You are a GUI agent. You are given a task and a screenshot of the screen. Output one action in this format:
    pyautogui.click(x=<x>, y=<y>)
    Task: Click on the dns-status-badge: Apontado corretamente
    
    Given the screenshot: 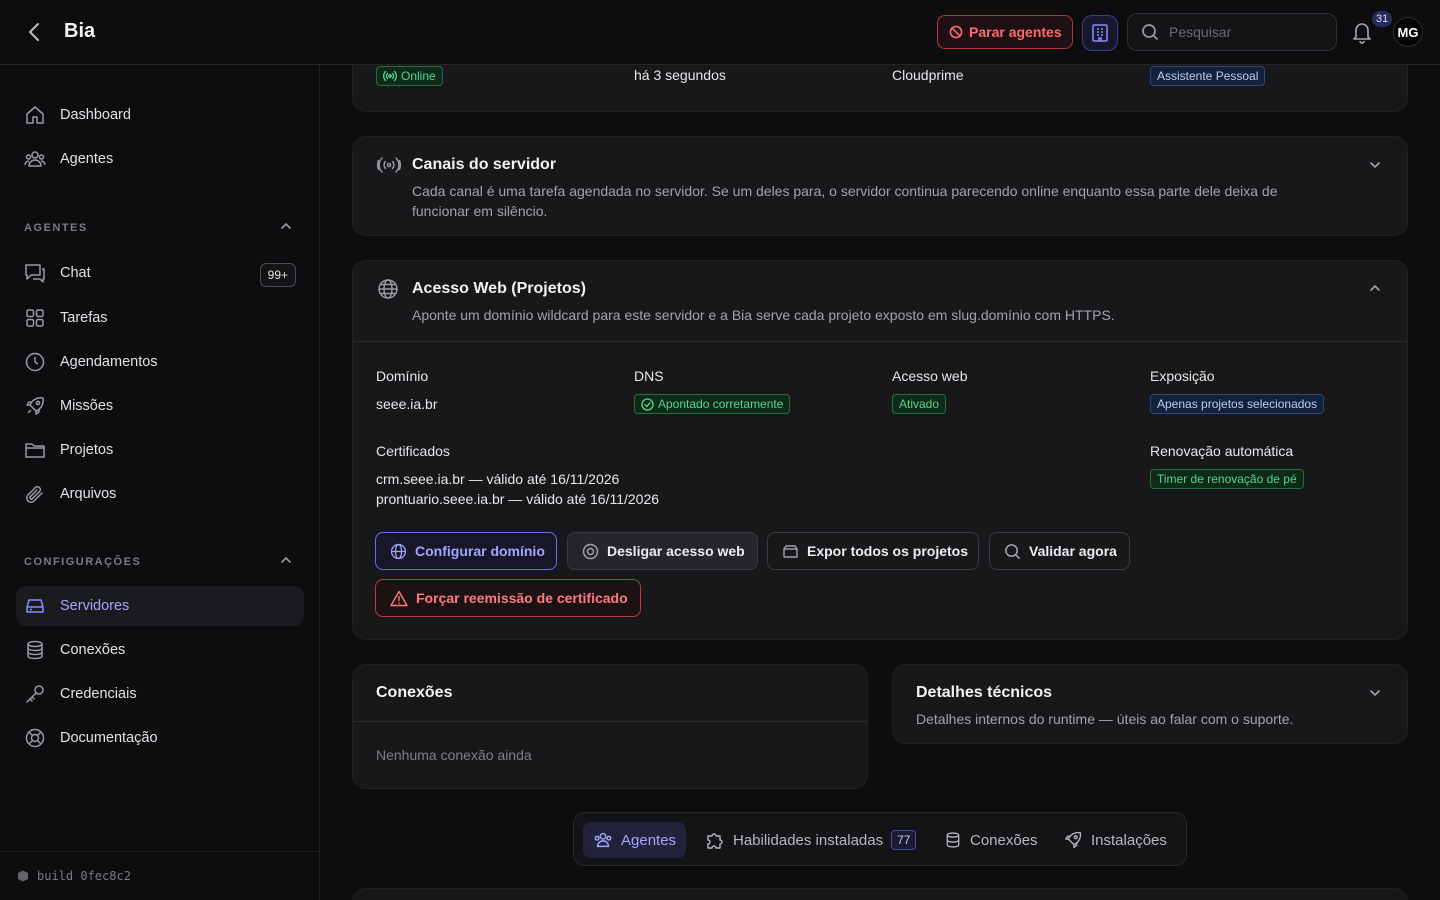 What is the action you would take?
    pyautogui.click(x=712, y=404)
    